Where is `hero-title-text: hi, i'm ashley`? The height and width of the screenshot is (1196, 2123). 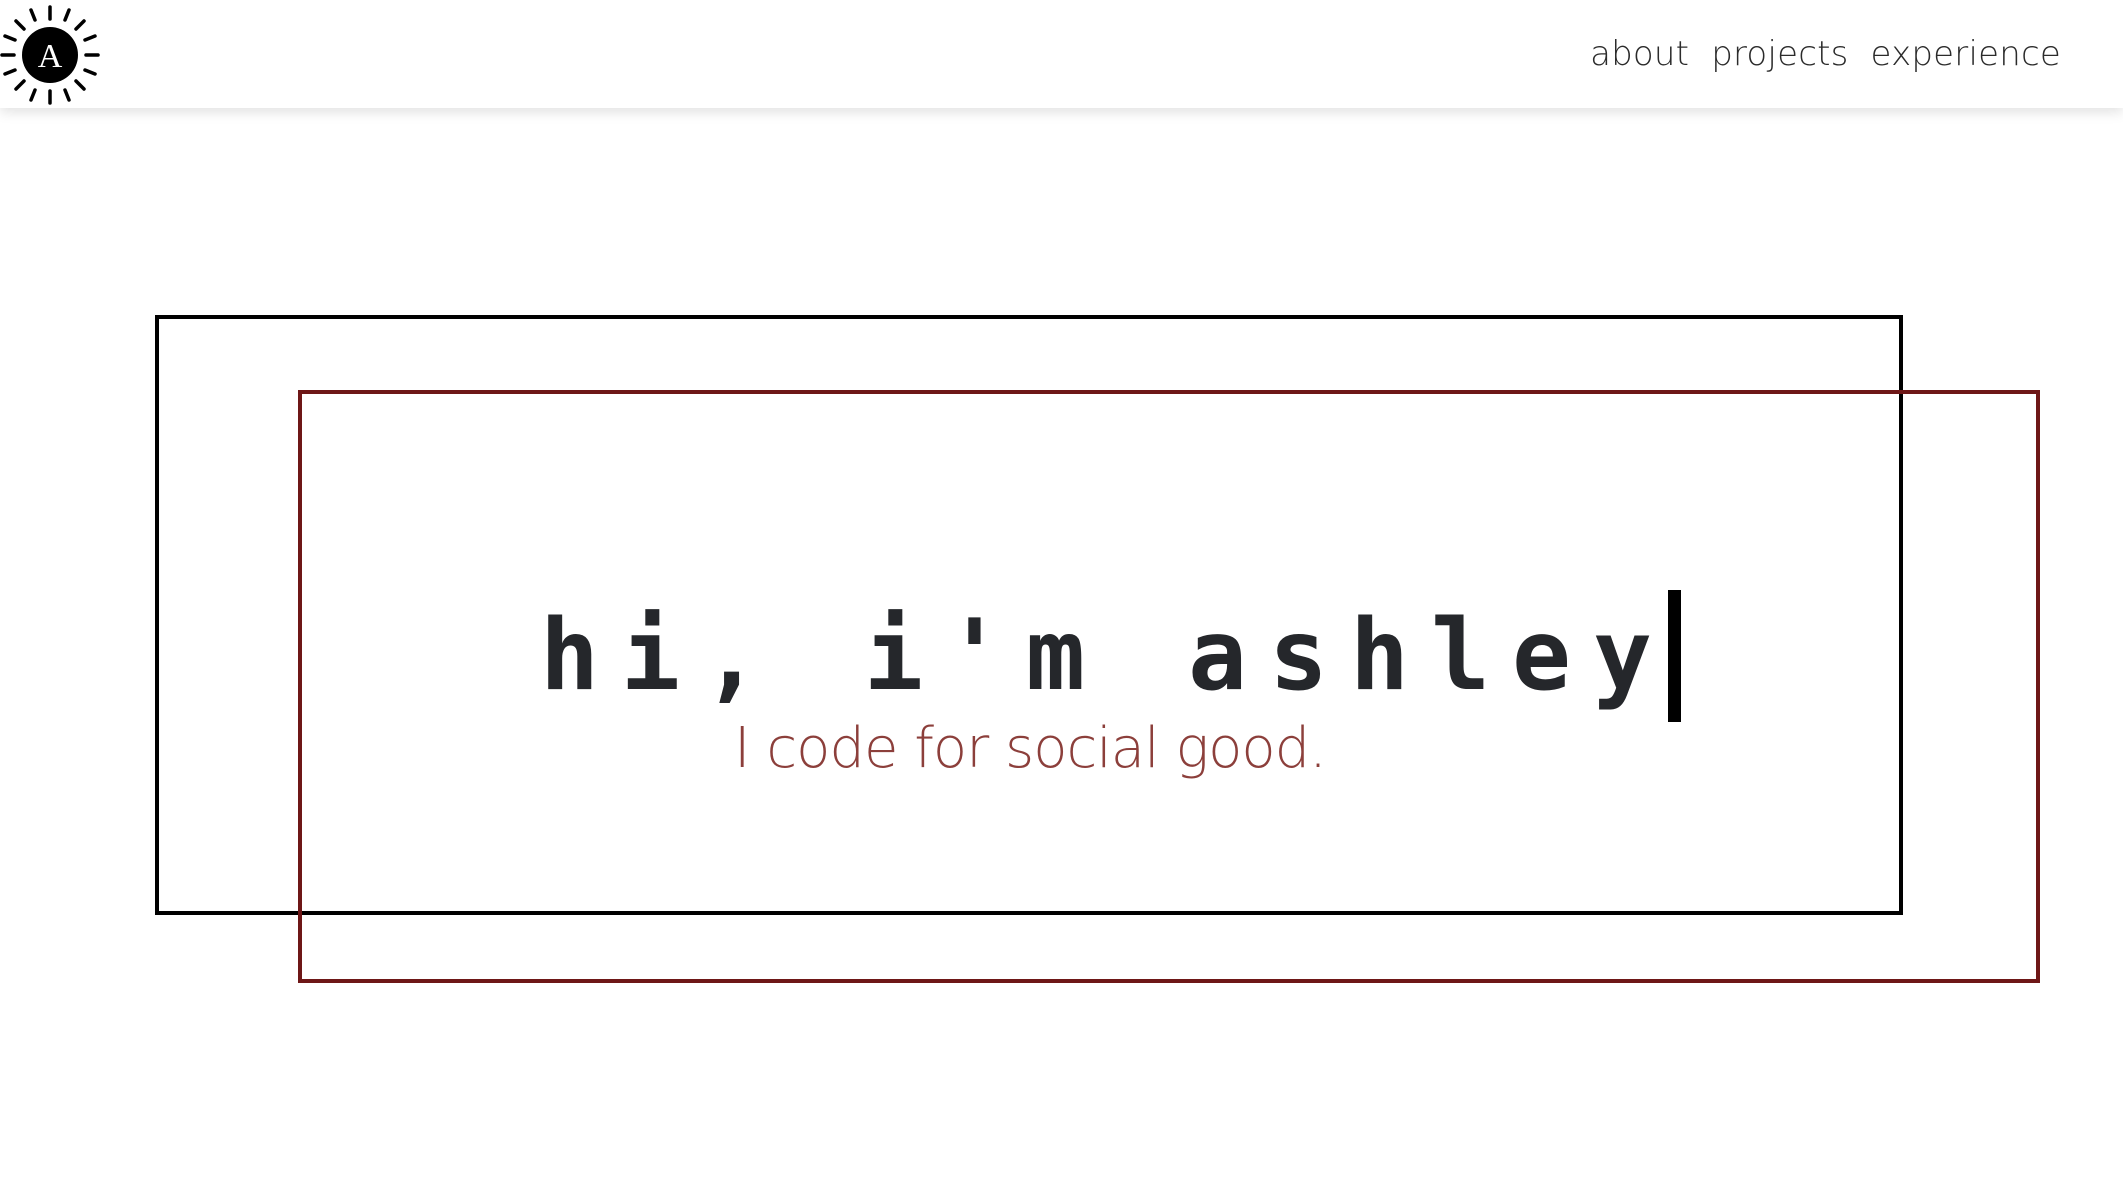 hero-title-text: hi, i'm ashley is located at coordinates (1107, 655).